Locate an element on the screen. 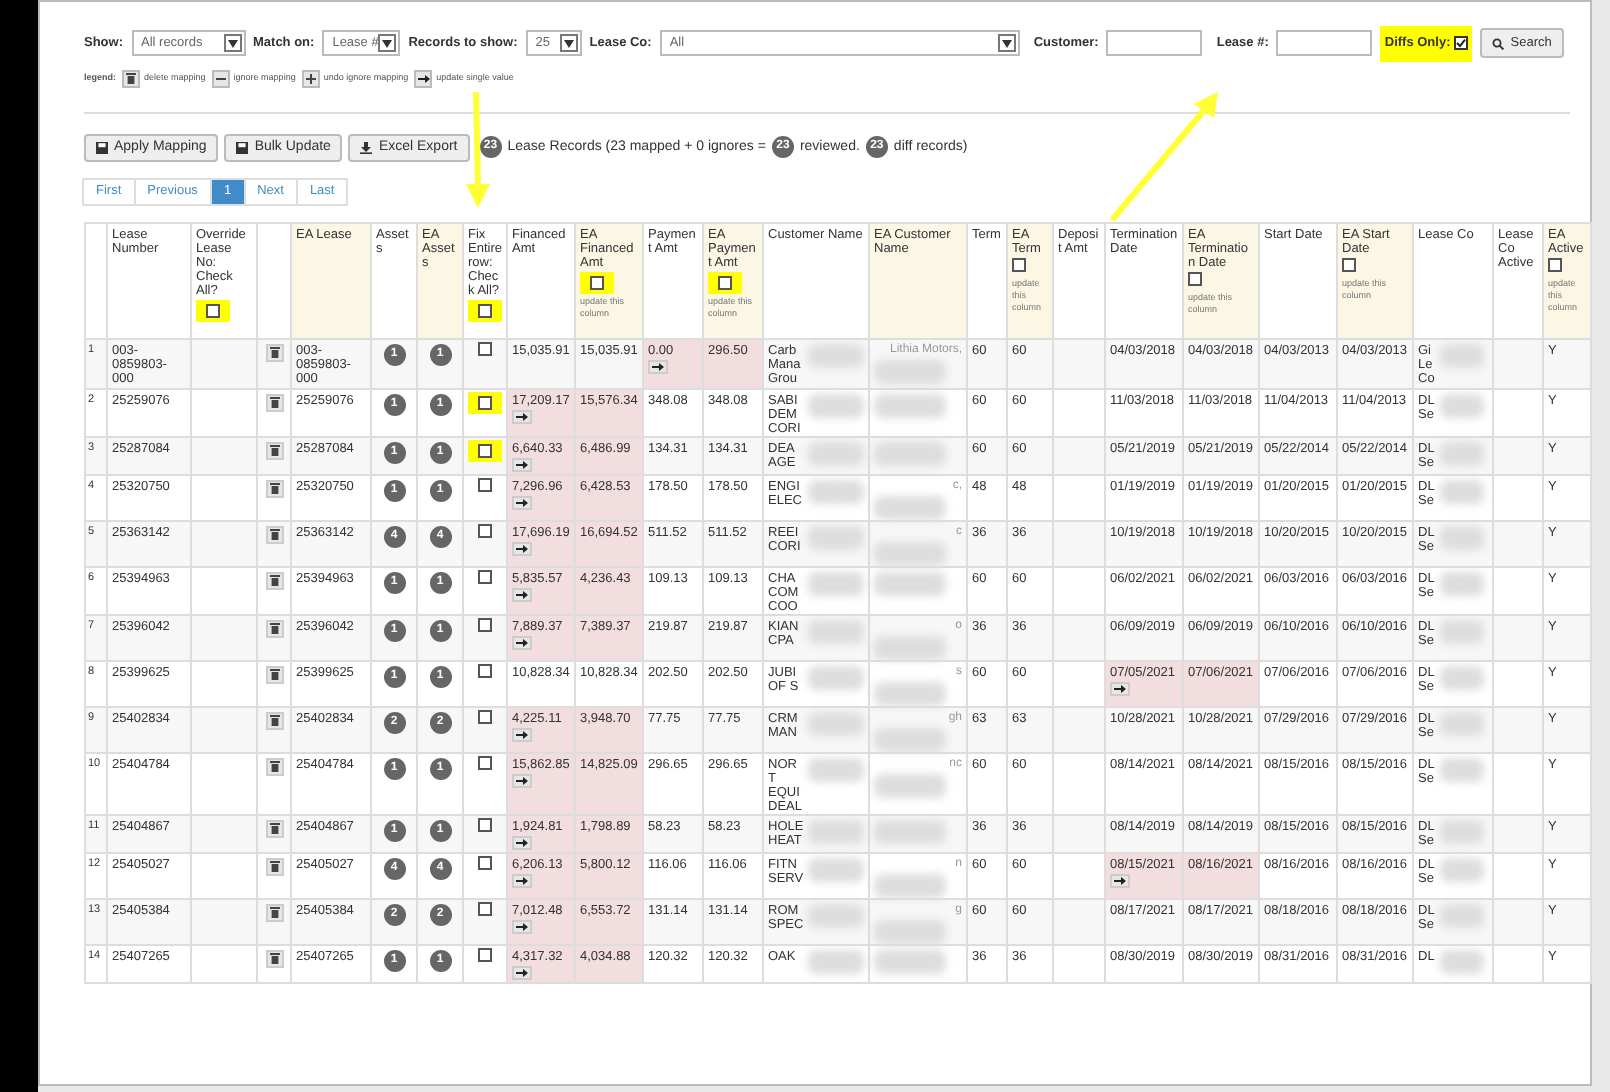 The width and height of the screenshot is (1610, 1092). annotation-arrow is located at coordinates (1163, 157).